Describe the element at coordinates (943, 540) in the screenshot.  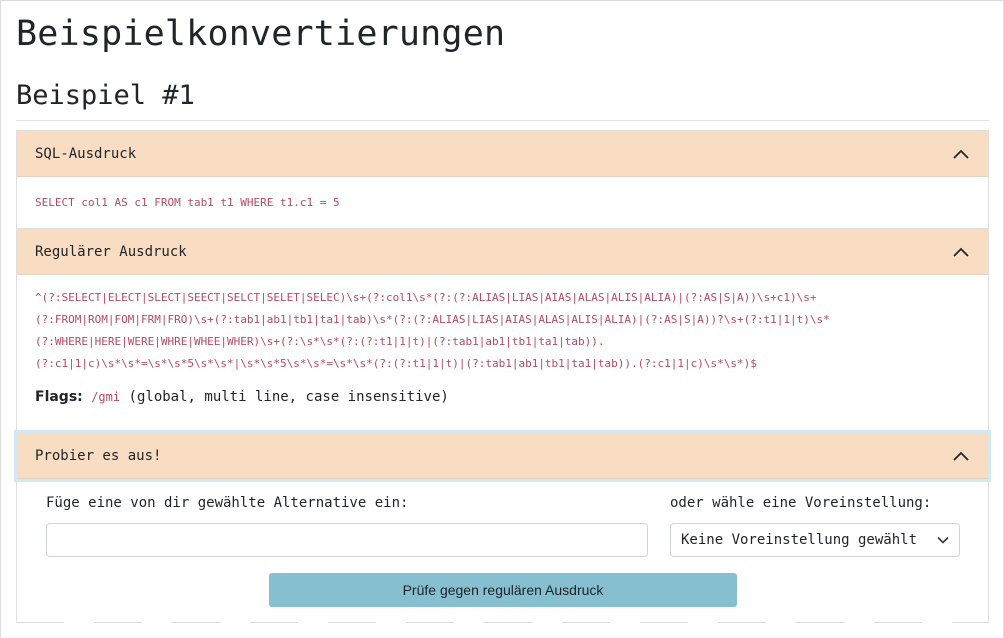
I see `chevron-down-icon` at that location.